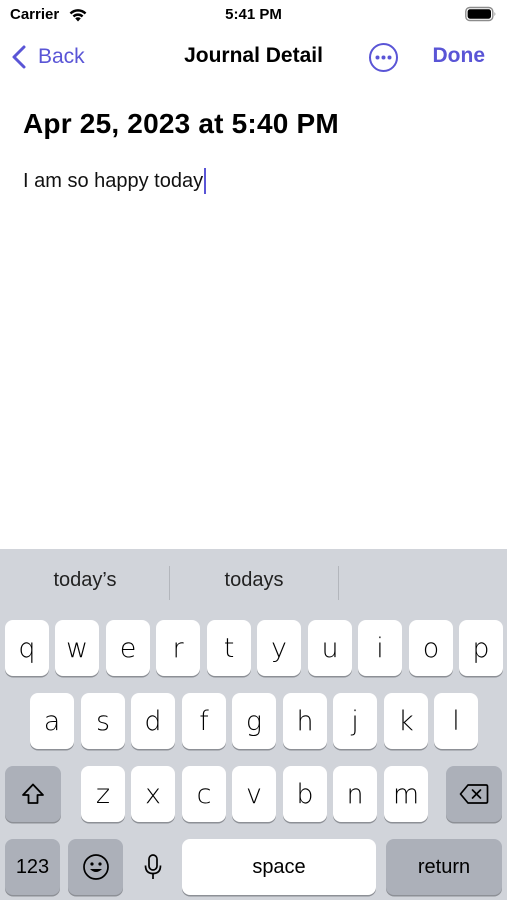  What do you see at coordinates (153, 794) in the screenshot?
I see `key-x: x` at bounding box center [153, 794].